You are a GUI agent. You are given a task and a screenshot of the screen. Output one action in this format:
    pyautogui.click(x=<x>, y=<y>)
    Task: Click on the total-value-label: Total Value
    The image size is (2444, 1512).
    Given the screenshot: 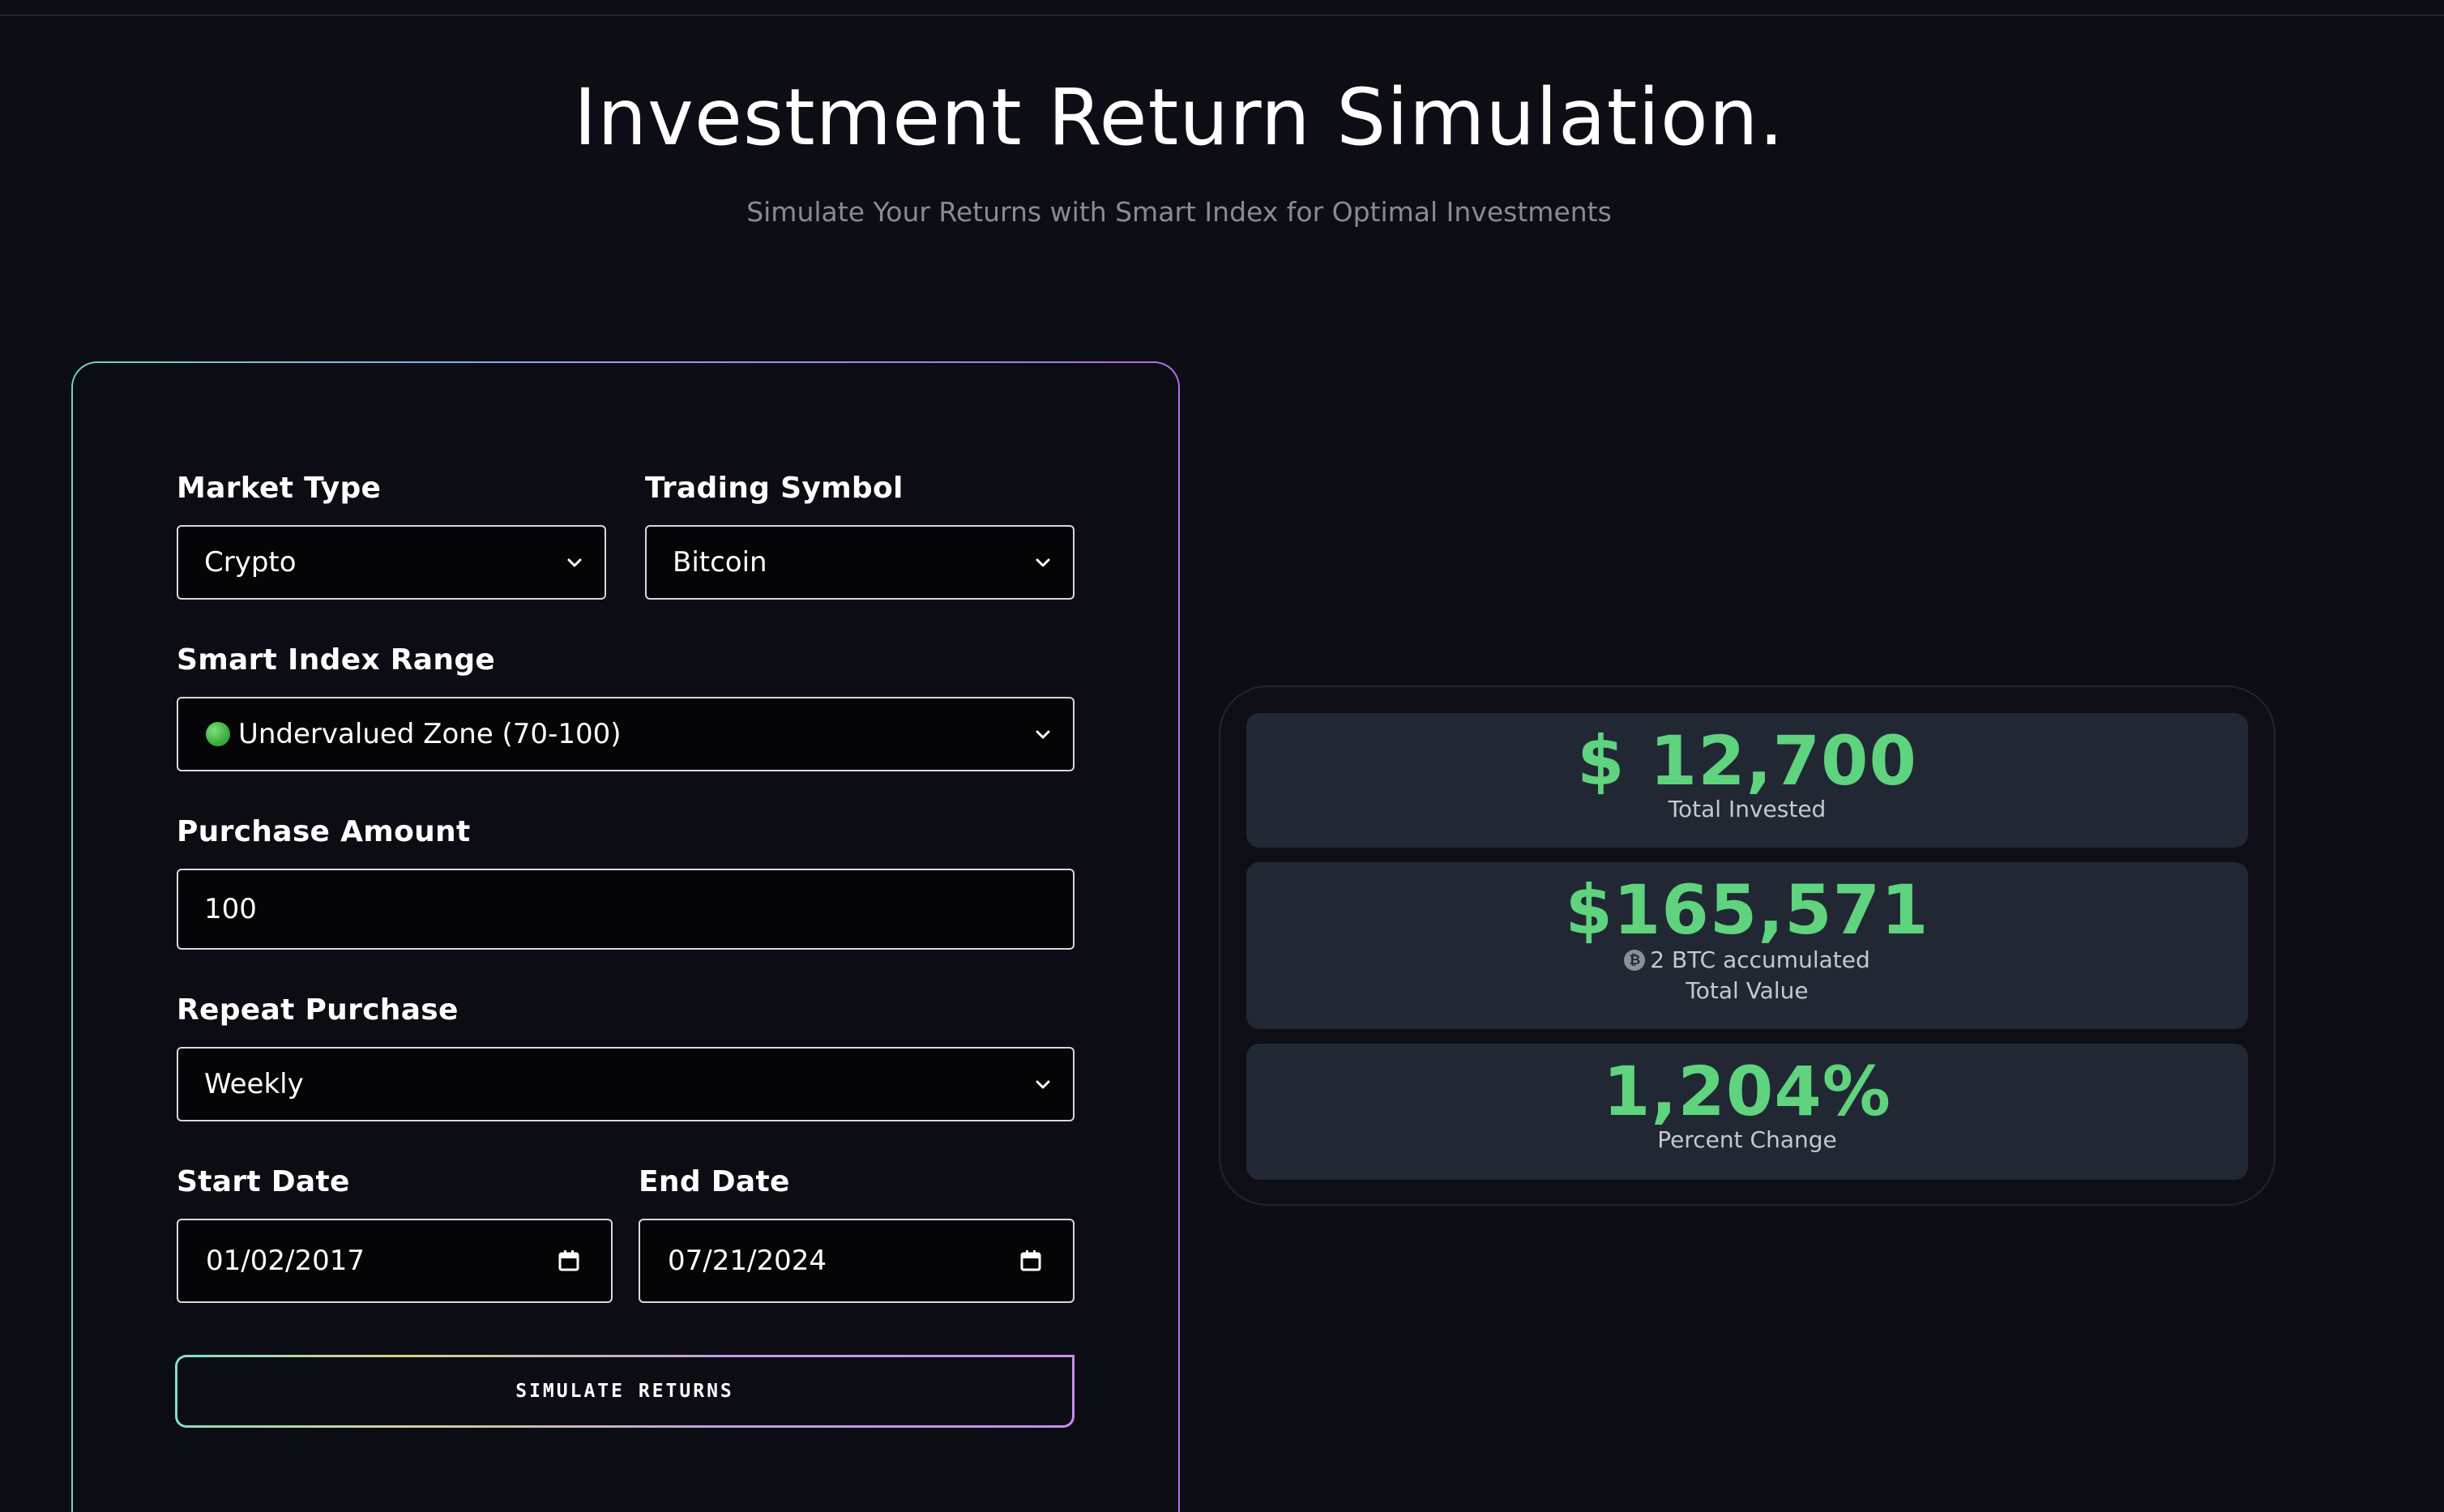 What is the action you would take?
    pyautogui.click(x=1747, y=990)
    